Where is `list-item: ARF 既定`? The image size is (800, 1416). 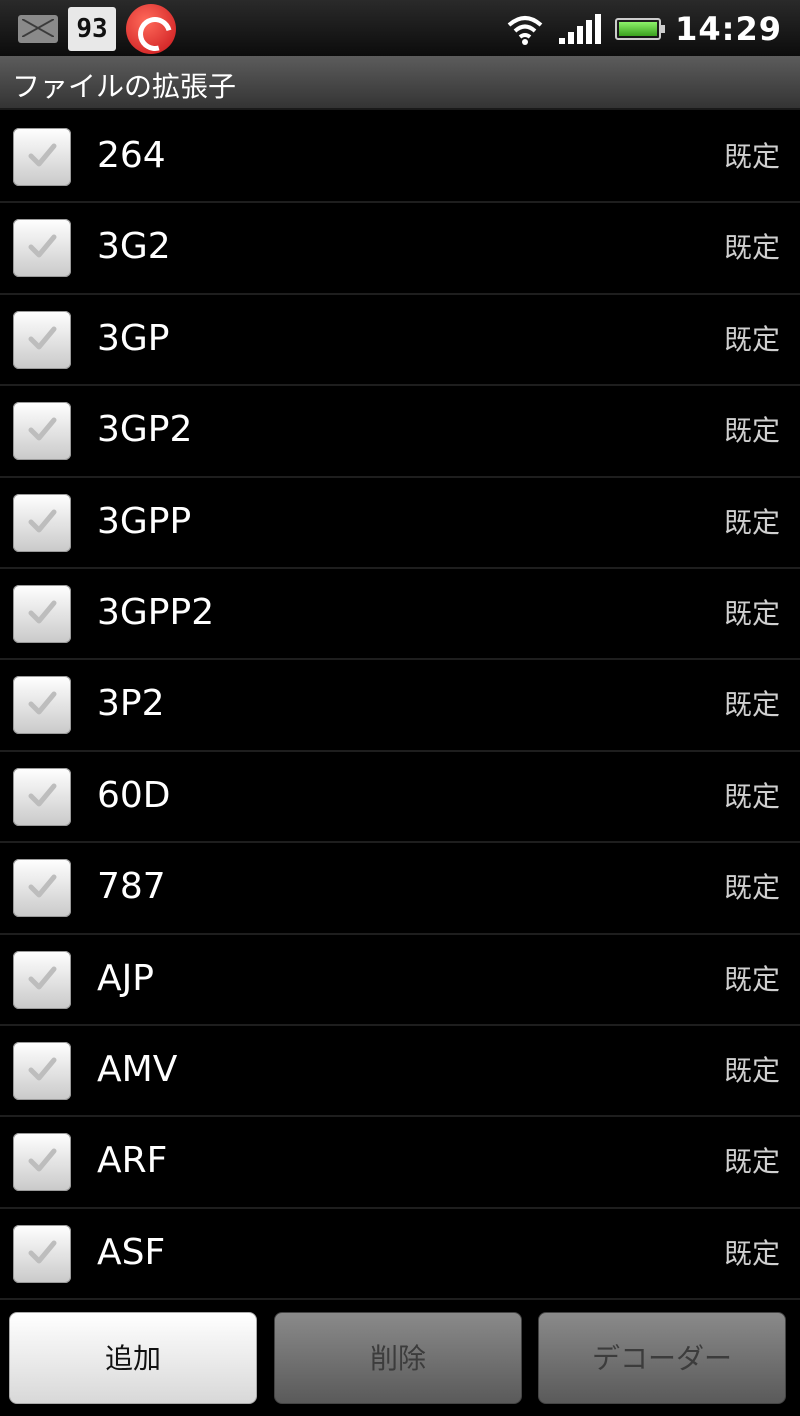 list-item: ARF 既定 is located at coordinates (400, 1163).